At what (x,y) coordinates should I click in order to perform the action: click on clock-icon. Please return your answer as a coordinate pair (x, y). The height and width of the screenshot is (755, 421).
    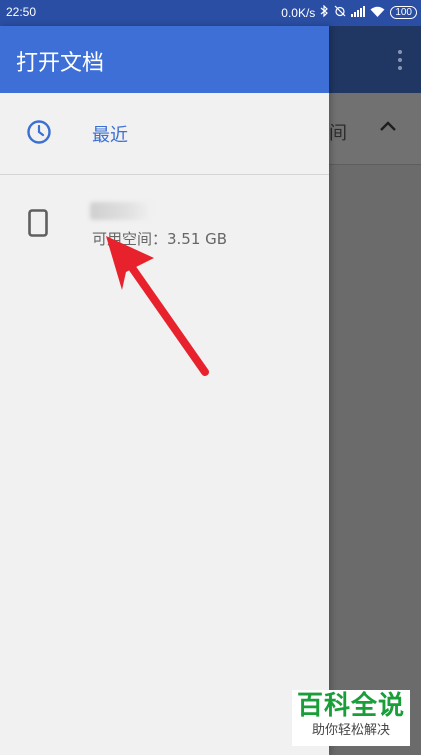
    Looking at the image, I should click on (39, 134).